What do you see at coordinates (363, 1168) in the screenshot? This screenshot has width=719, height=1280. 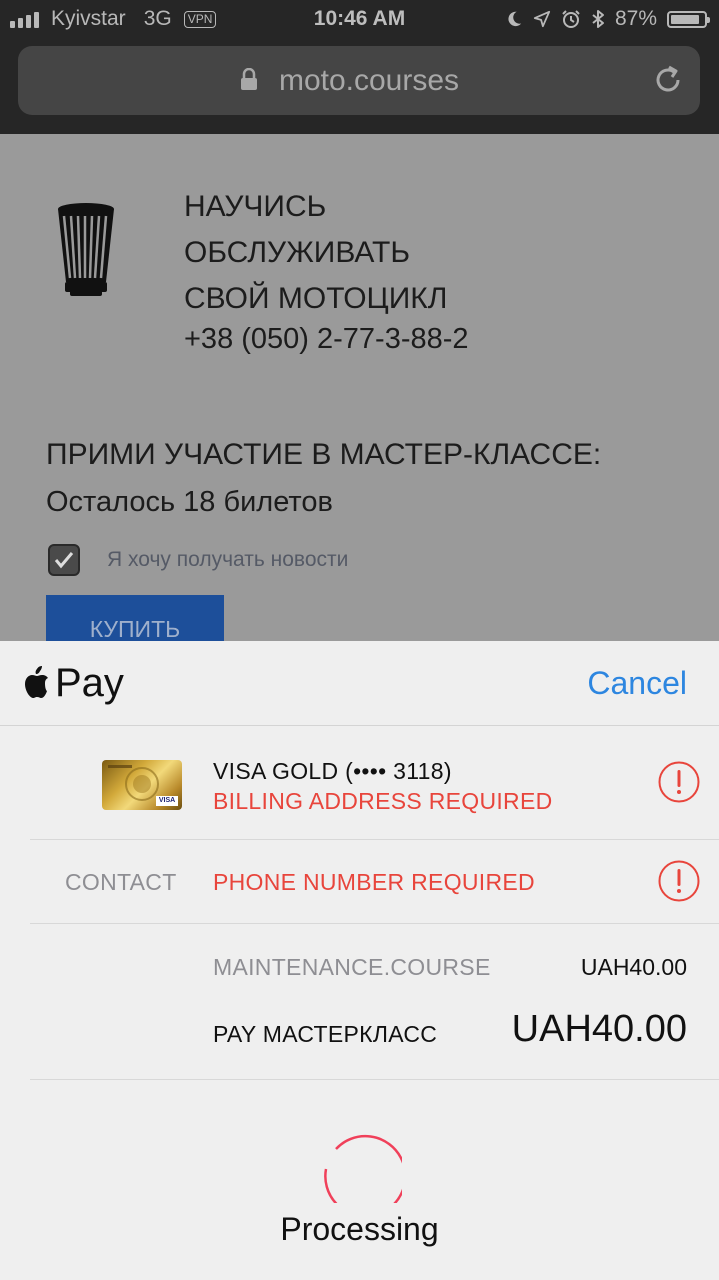 I see `processing-spinner-icon` at bounding box center [363, 1168].